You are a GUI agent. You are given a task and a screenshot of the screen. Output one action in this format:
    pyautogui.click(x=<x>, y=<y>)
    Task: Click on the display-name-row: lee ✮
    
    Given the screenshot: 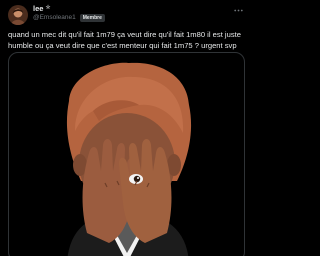 What is the action you would take?
    pyautogui.click(x=69, y=8)
    